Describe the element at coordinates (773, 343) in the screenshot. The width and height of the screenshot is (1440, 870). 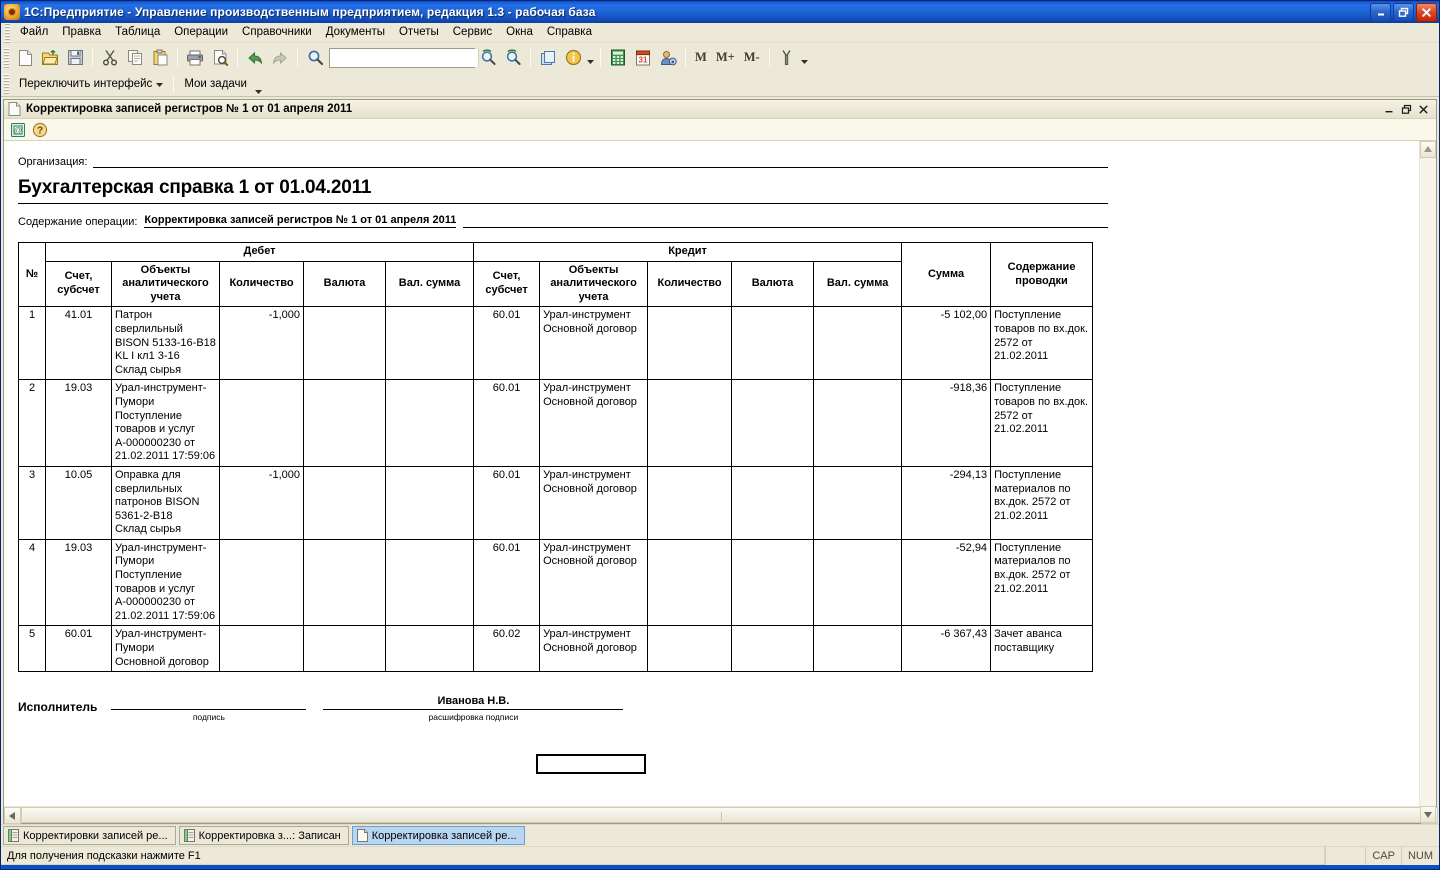
I see `cell-credit-currency` at that location.